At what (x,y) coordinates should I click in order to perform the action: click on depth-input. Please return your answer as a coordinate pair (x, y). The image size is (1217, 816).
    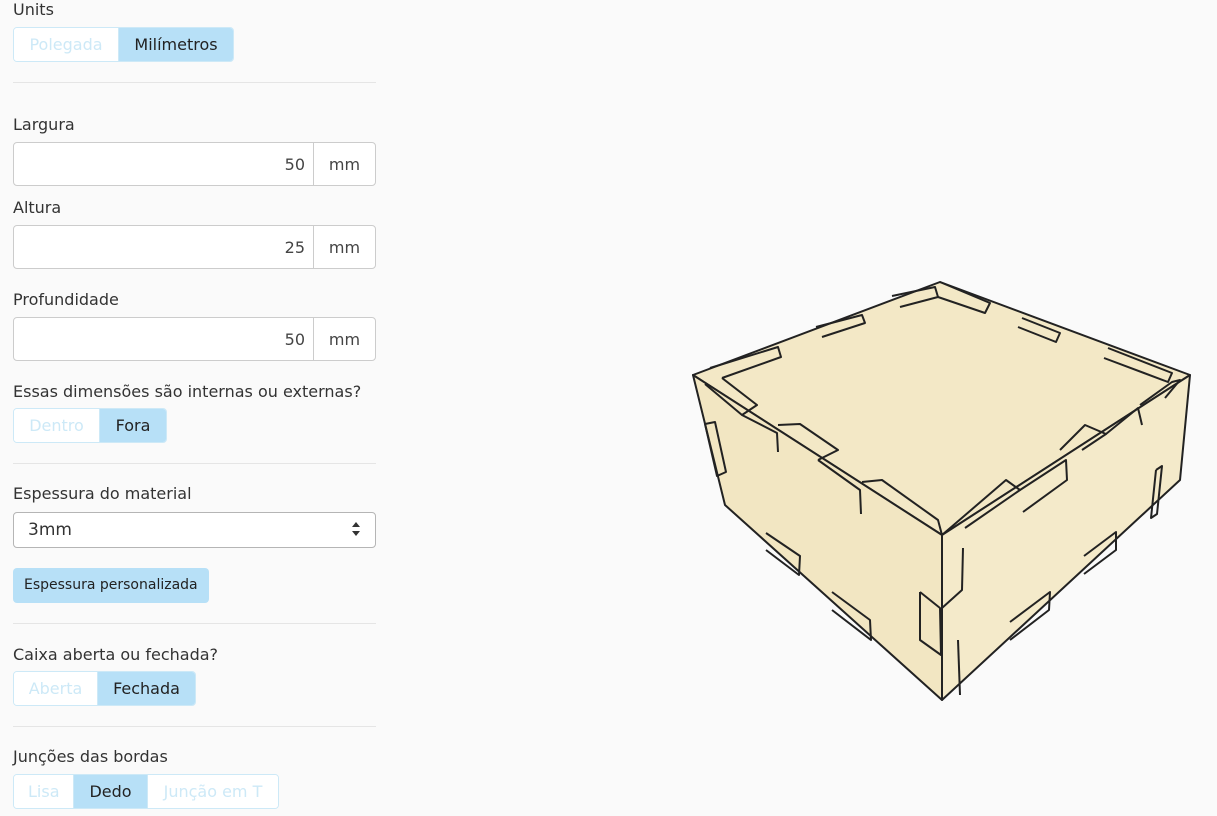
    Looking at the image, I should click on (163, 339).